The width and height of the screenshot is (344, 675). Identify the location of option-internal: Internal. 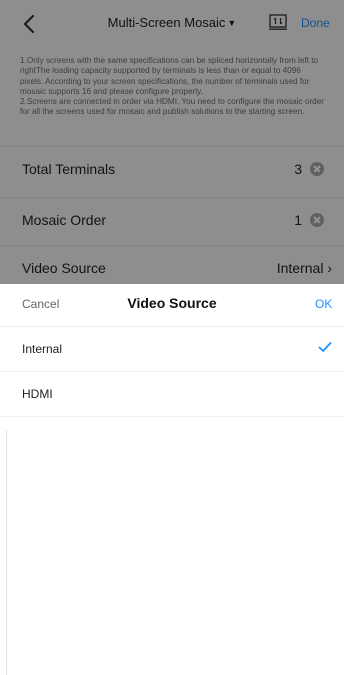
(172, 349).